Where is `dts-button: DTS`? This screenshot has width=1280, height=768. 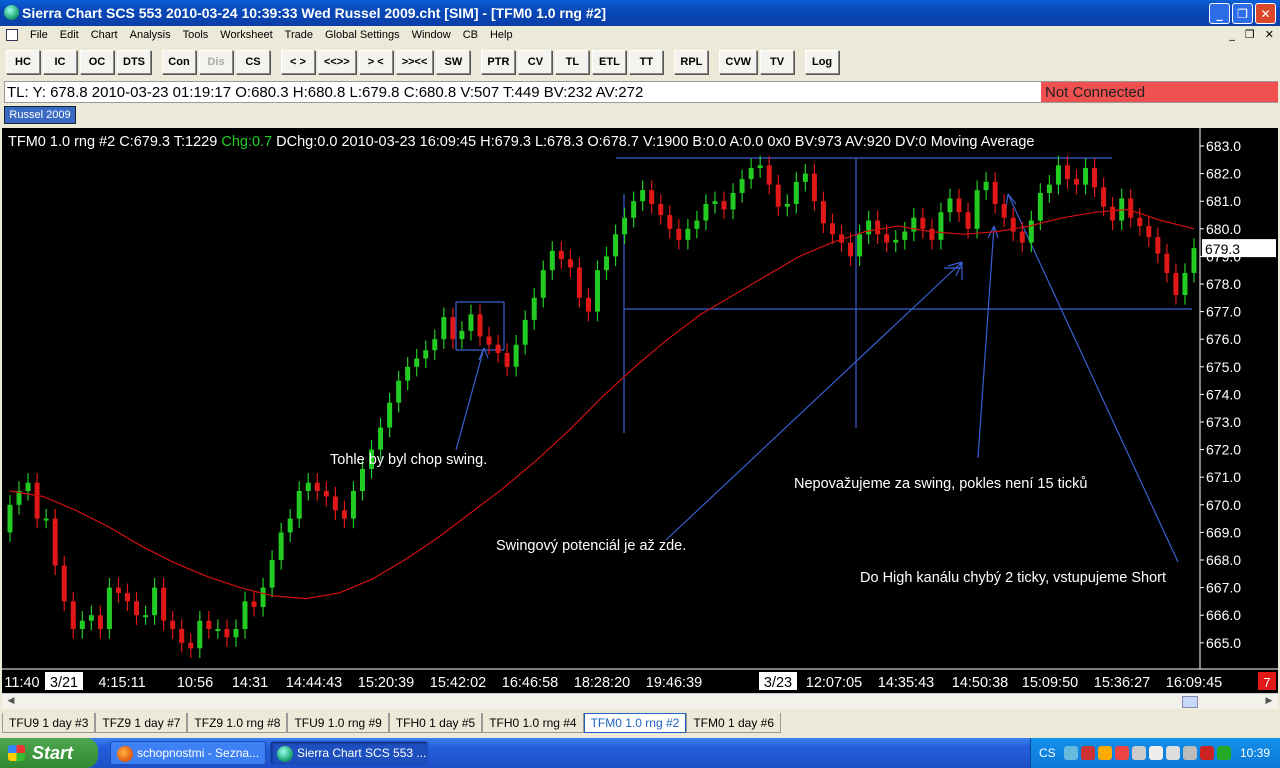 dts-button: DTS is located at coordinates (134, 62).